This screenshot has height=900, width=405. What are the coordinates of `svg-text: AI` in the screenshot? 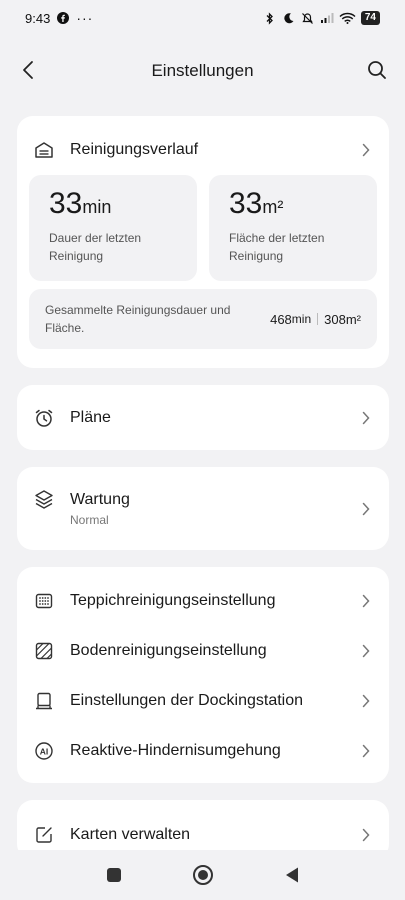 It's located at (44, 752).